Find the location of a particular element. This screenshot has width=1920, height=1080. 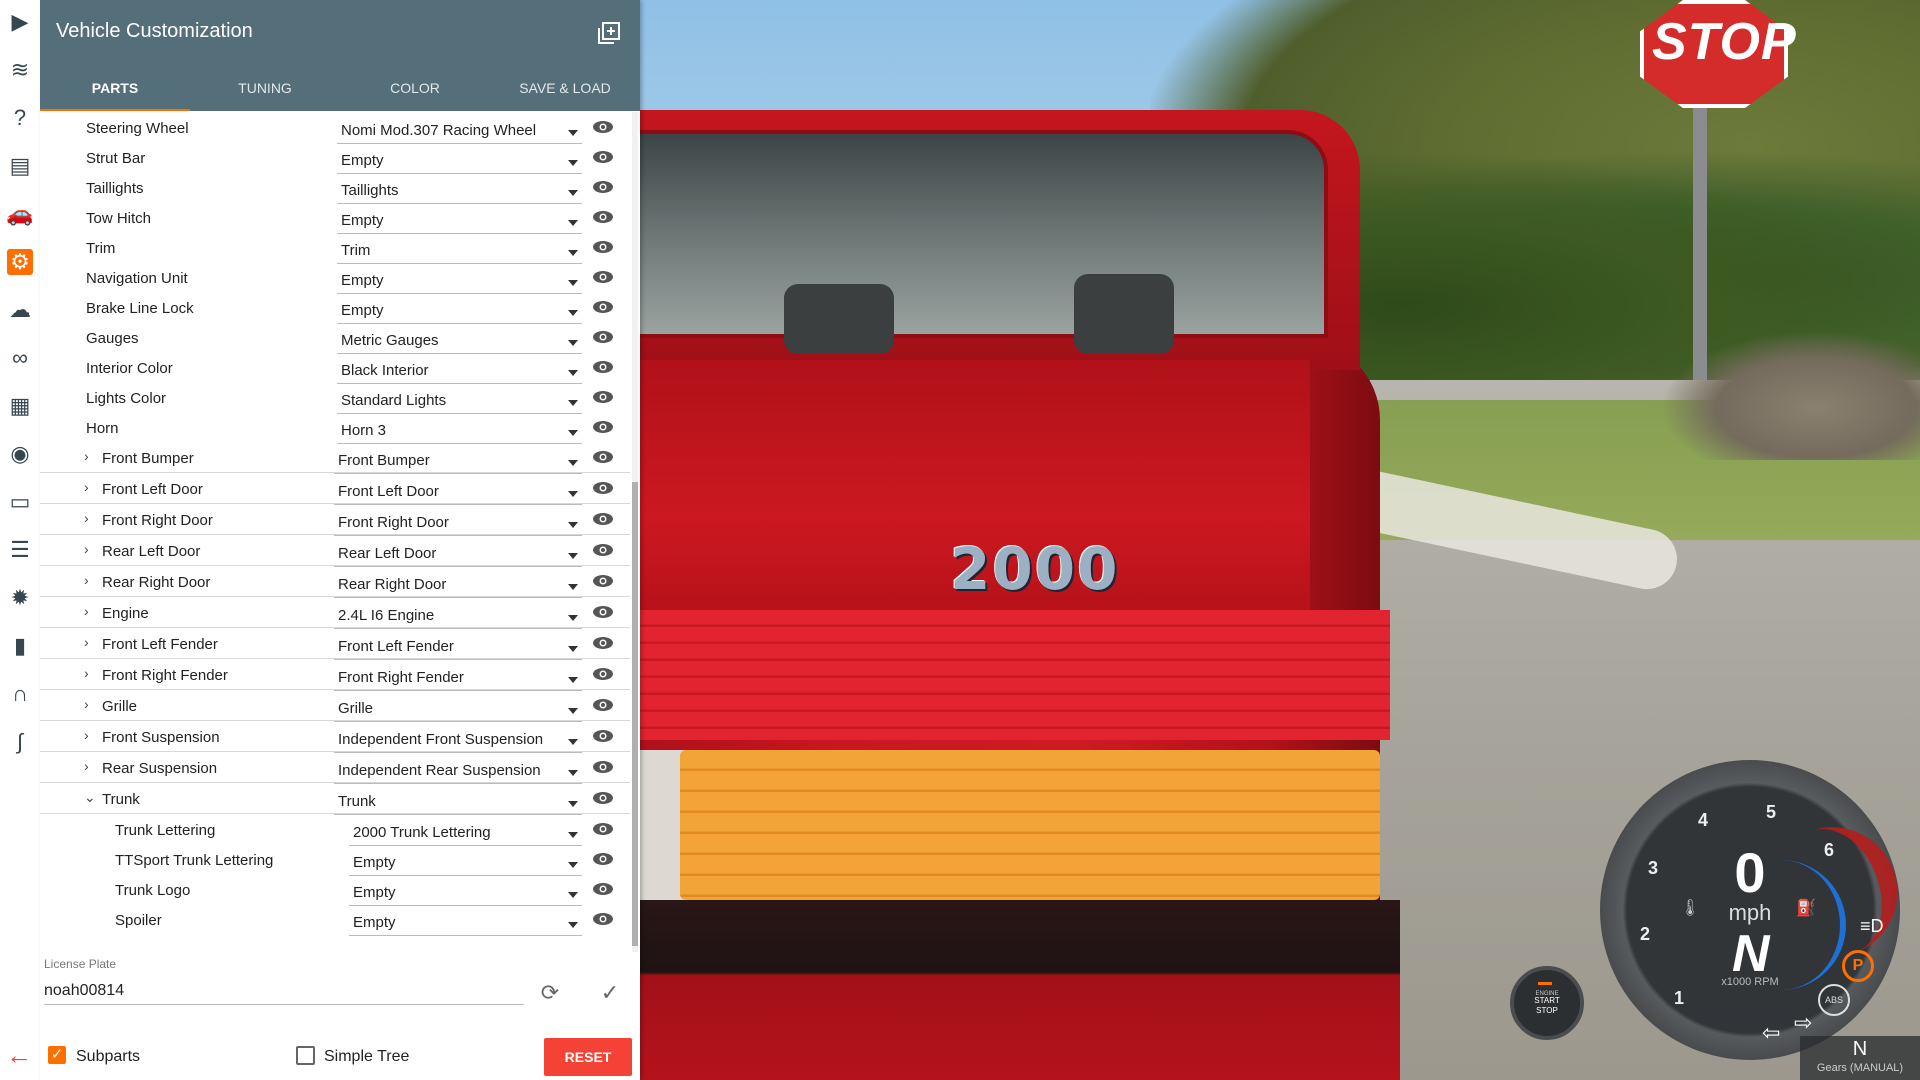

bar-chart-icon: ▮ is located at coordinates (20, 646).